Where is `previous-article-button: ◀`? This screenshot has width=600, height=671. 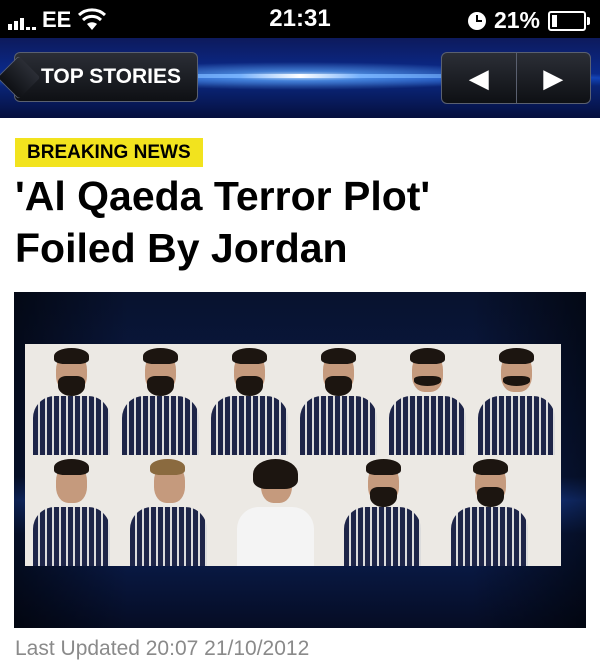
previous-article-button: ◀ is located at coordinates (479, 78).